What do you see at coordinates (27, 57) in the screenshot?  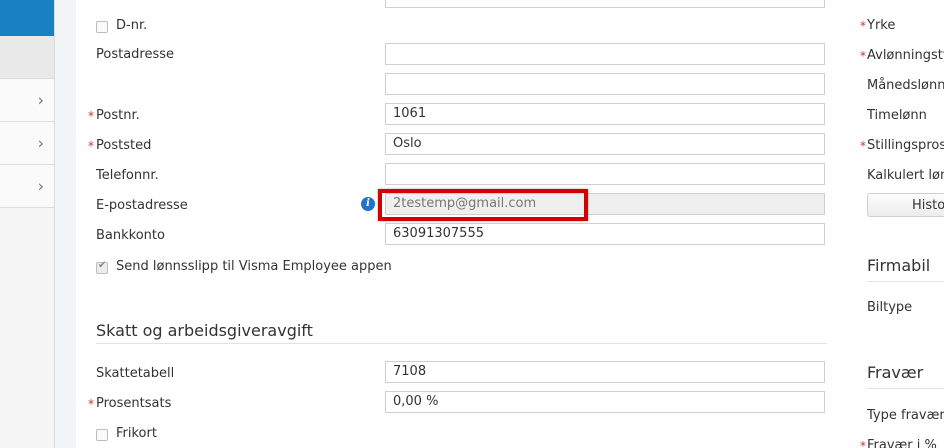 I see `sidebar-blank-item` at bounding box center [27, 57].